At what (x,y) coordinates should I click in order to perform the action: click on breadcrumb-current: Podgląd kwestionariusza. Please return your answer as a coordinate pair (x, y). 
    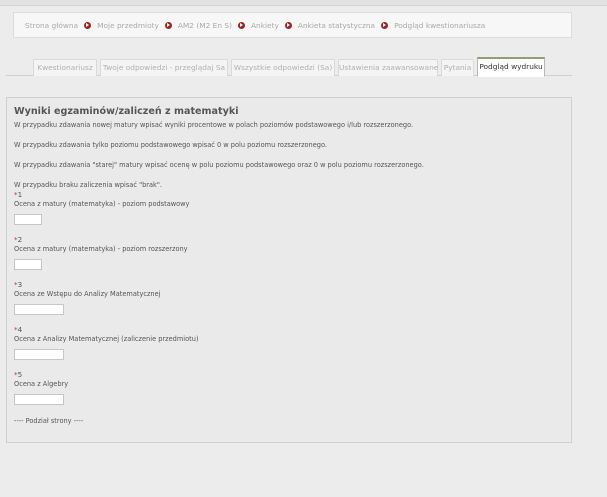
    Looking at the image, I should click on (440, 25).